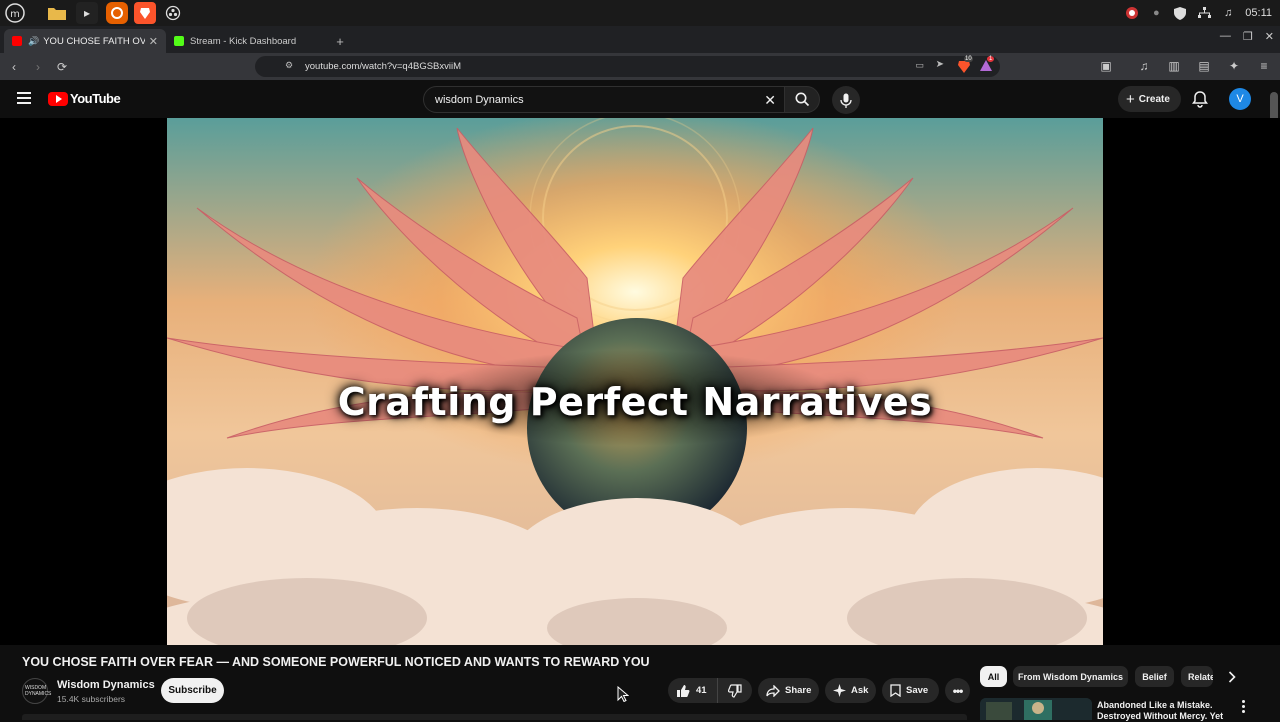 This screenshot has height=722, width=1280. What do you see at coordinates (1130, 99) in the screenshot?
I see `plus-icon: +` at bounding box center [1130, 99].